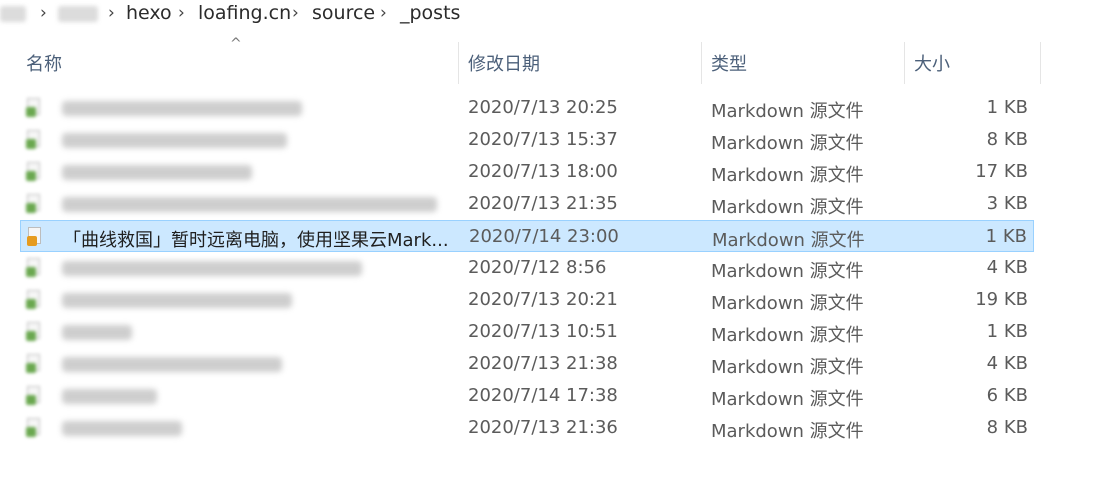  I want to click on file-row: 2020/7/13 21:38 Markdown 源文件 4 KB, so click(527, 364).